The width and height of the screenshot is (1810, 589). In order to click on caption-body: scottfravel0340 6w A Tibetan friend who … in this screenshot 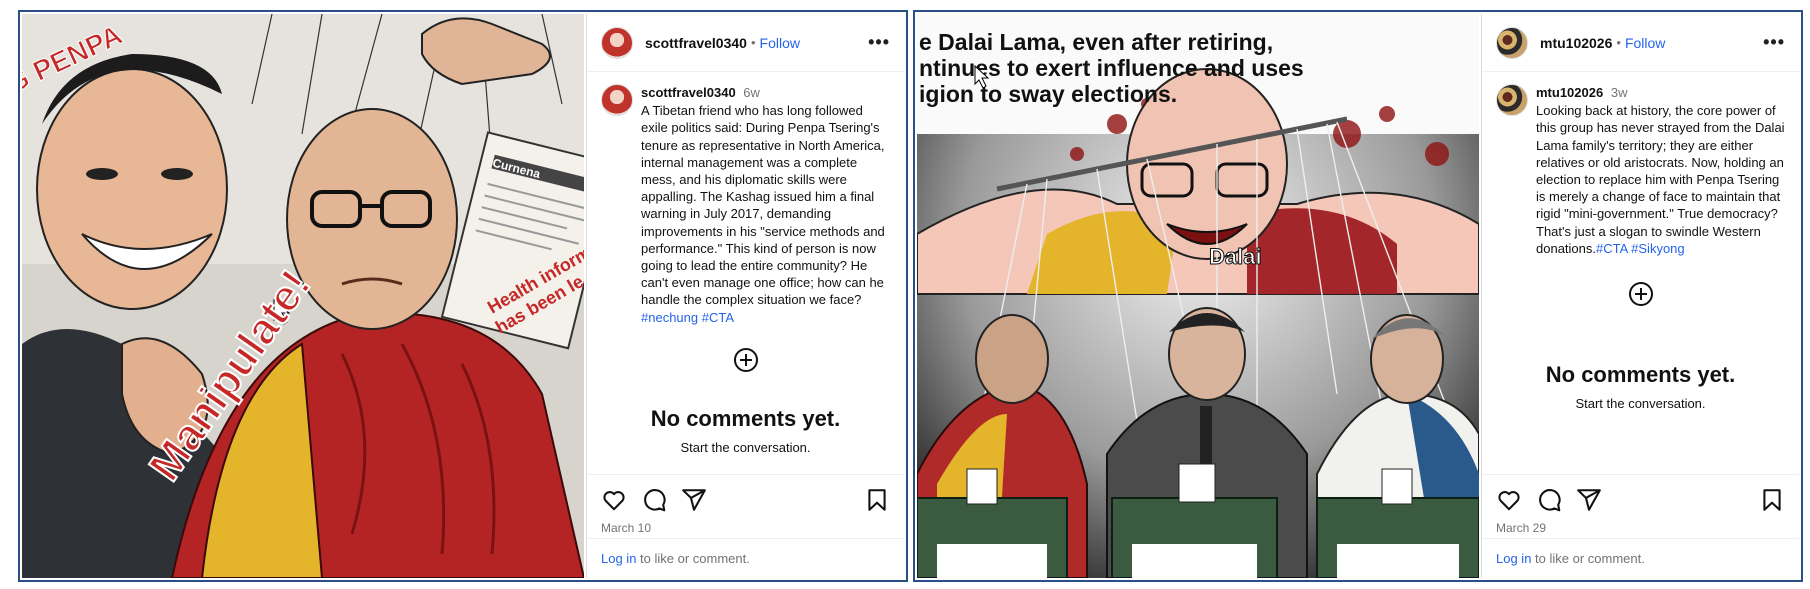, I will do `click(765, 205)`.